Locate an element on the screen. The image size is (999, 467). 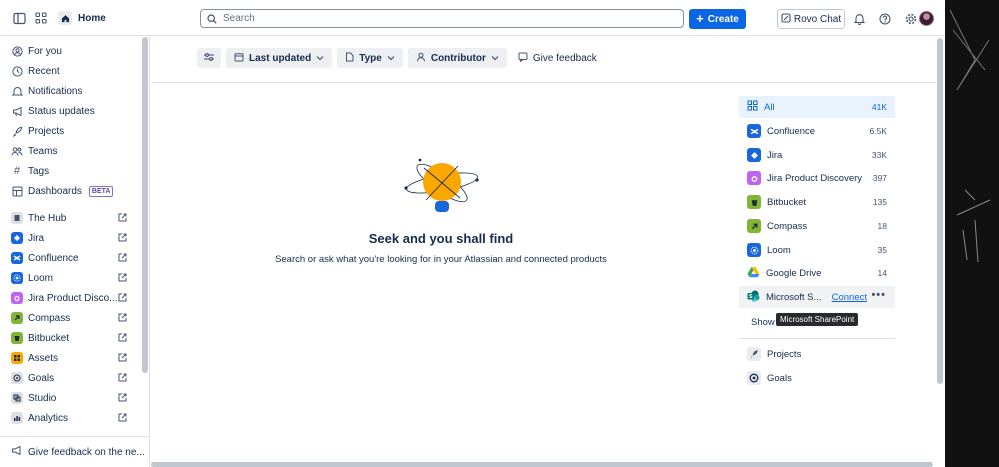
sidebar-app-bitbucket: Bitbucket is located at coordinates (71, 338).